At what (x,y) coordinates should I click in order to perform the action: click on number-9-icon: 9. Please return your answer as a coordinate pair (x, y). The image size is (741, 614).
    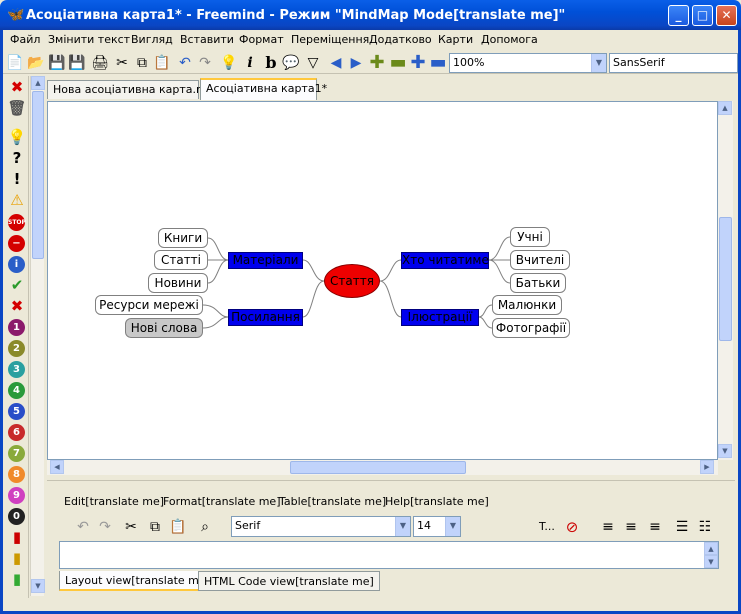
    Looking at the image, I should click on (16, 495).